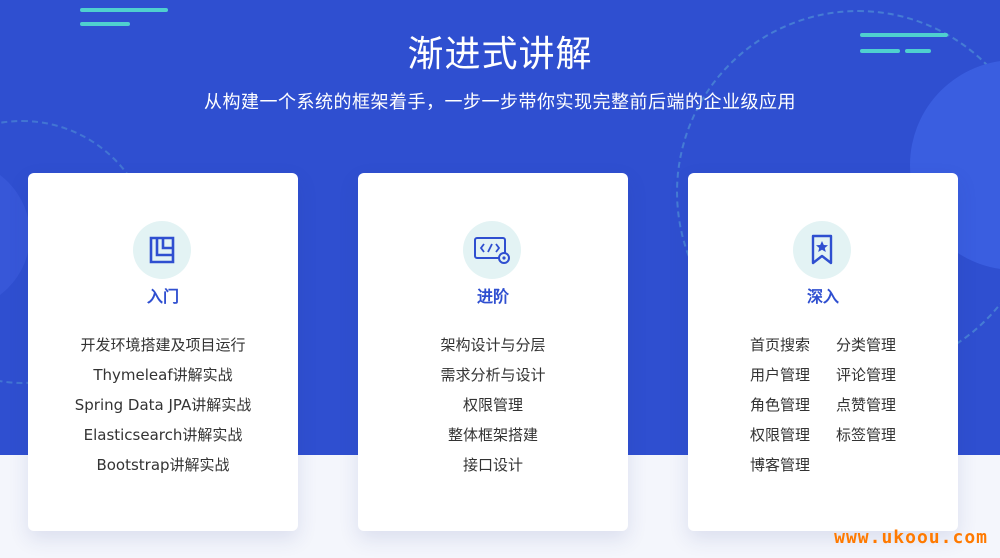 The height and width of the screenshot is (558, 1000). I want to click on layout-icon, so click(162, 250).